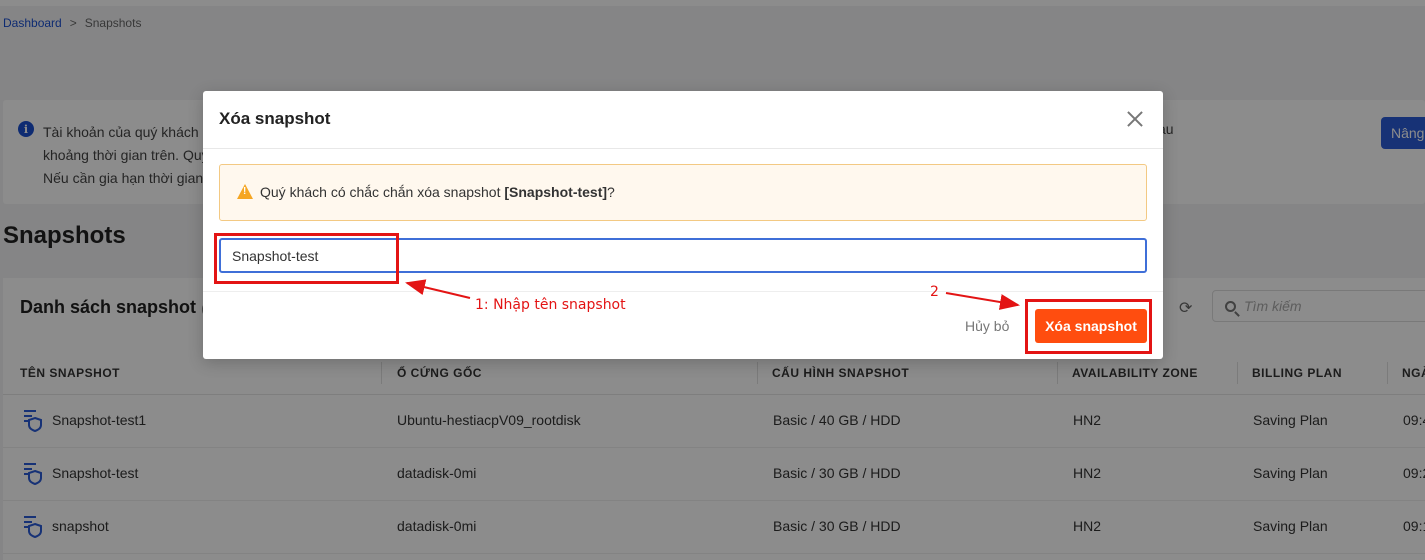 The width and height of the screenshot is (1425, 560). Describe the element at coordinates (382, 192) in the screenshot. I see `warning-prefix: Quý khách có chắc chắn xóa snapshot` at that location.